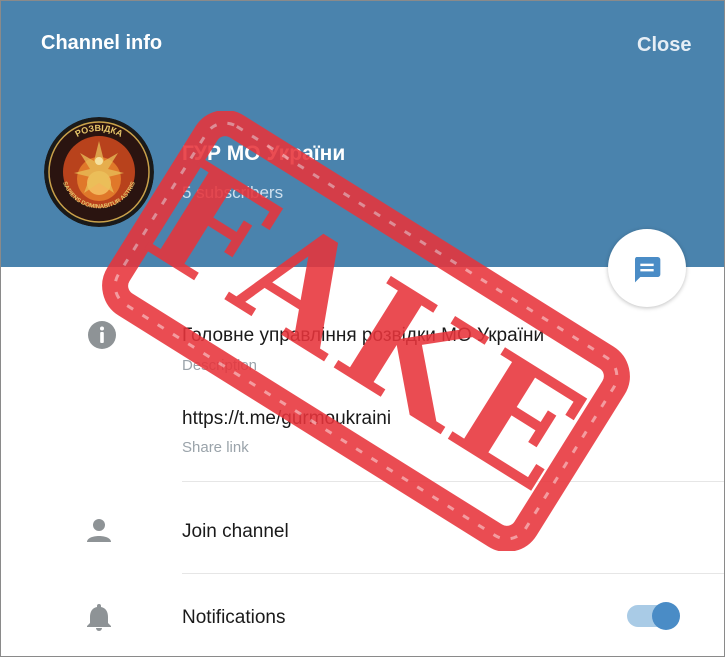 This screenshot has width=725, height=657. Describe the element at coordinates (99, 617) in the screenshot. I see `bell-icon` at that location.